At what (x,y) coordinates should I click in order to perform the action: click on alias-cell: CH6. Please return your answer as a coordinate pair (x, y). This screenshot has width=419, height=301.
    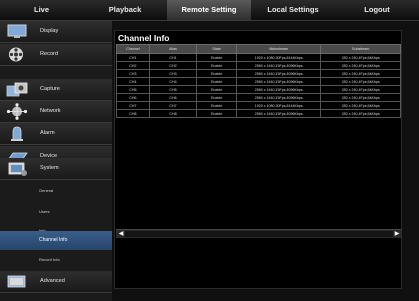
    Looking at the image, I should click on (173, 97).